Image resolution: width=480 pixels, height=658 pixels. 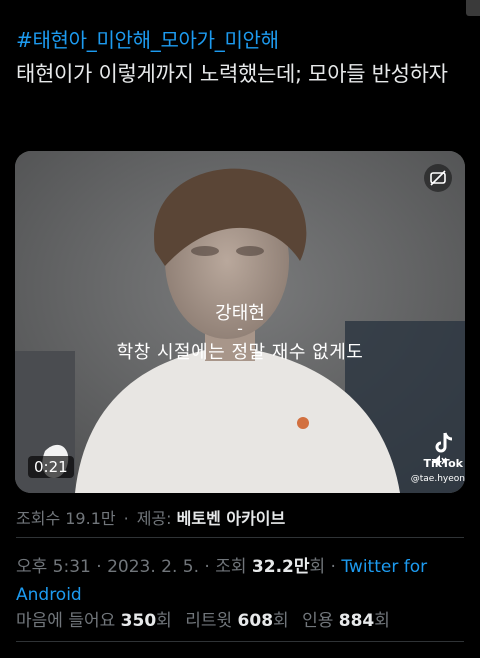 I want to click on view-count-row: 조회수 19.1만 · 제공: 베토벤 아카이브, so click(x=150, y=517).